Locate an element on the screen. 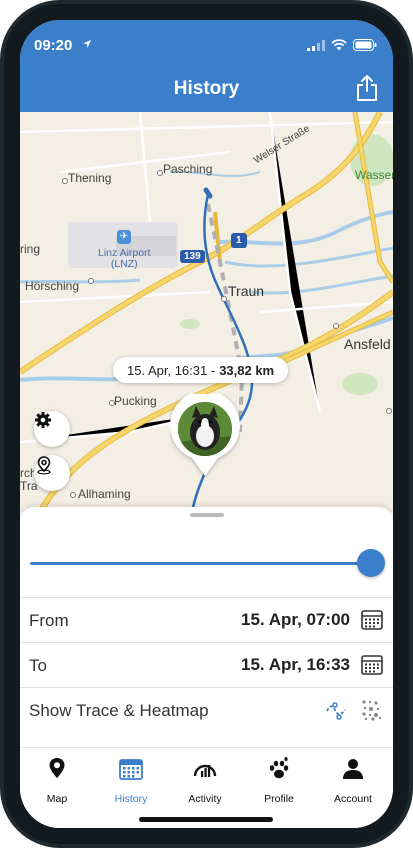 This screenshot has height=848, width=413. place-pucking: Pucking is located at coordinates (135, 401).